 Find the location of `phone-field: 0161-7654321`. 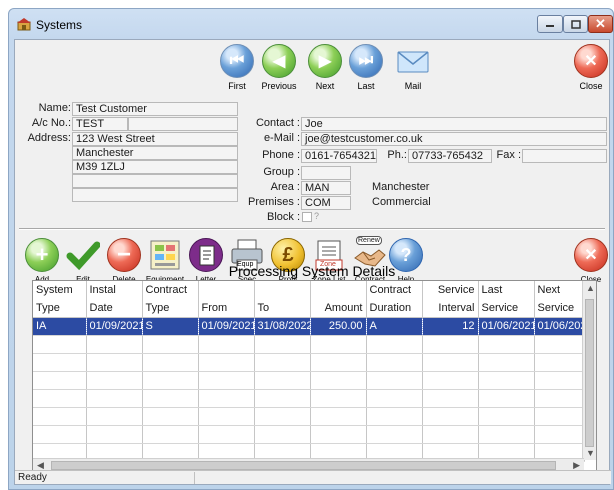

phone-field: 0161-7654321 is located at coordinates (339, 156).